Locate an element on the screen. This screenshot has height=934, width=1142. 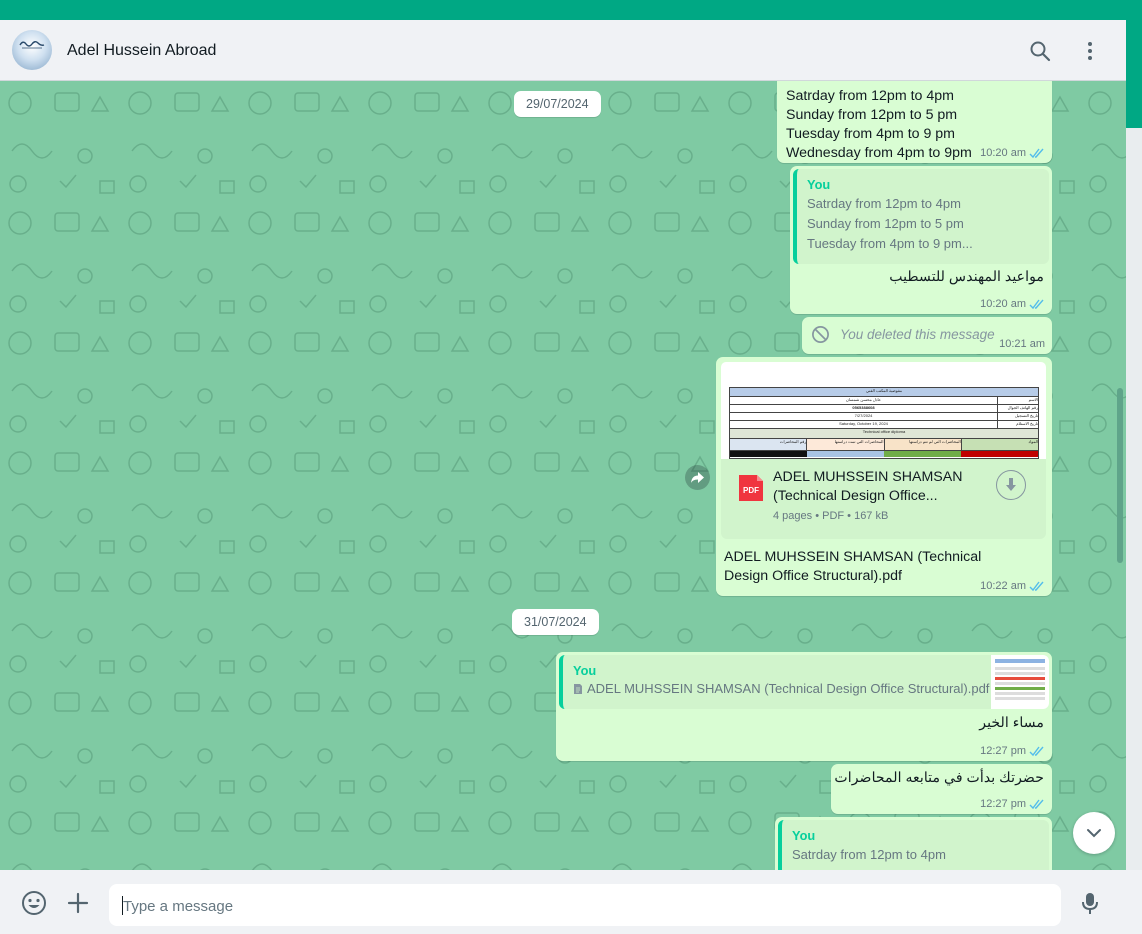
preview-section: Technical office diploma is located at coordinates (884, 434).